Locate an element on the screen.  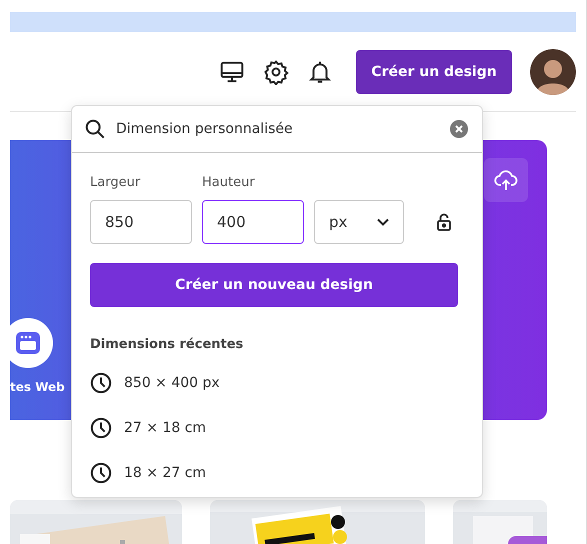
field-label: Hauteur is located at coordinates (229, 182).